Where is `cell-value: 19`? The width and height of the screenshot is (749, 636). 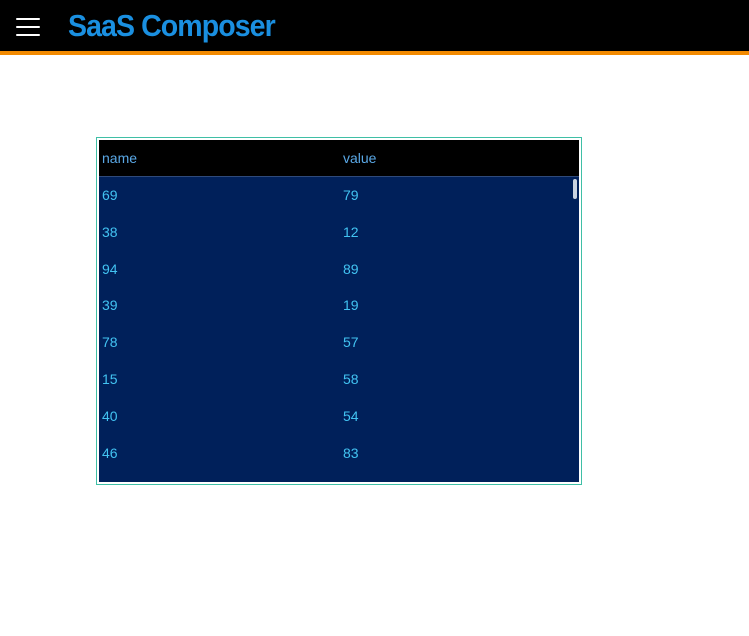 cell-value: 19 is located at coordinates (351, 305).